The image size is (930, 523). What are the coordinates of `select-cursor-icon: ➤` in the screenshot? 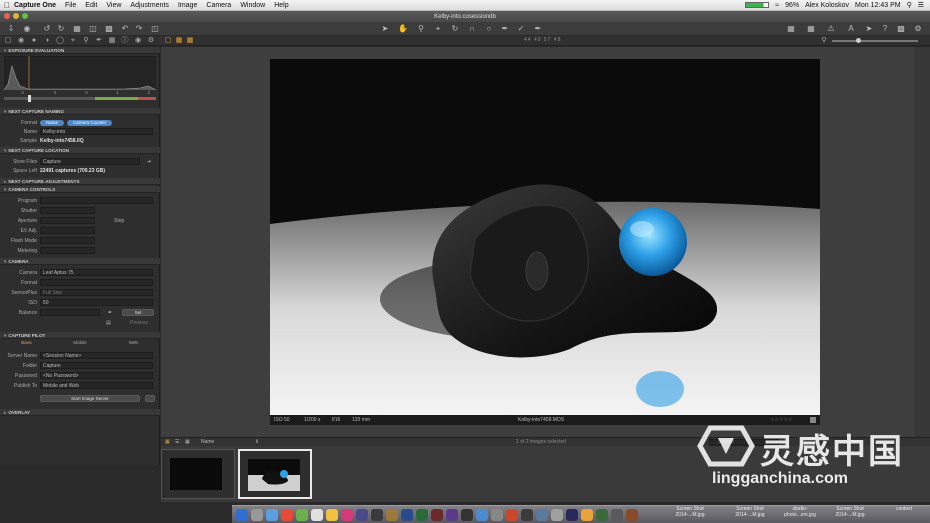 It's located at (385, 29).